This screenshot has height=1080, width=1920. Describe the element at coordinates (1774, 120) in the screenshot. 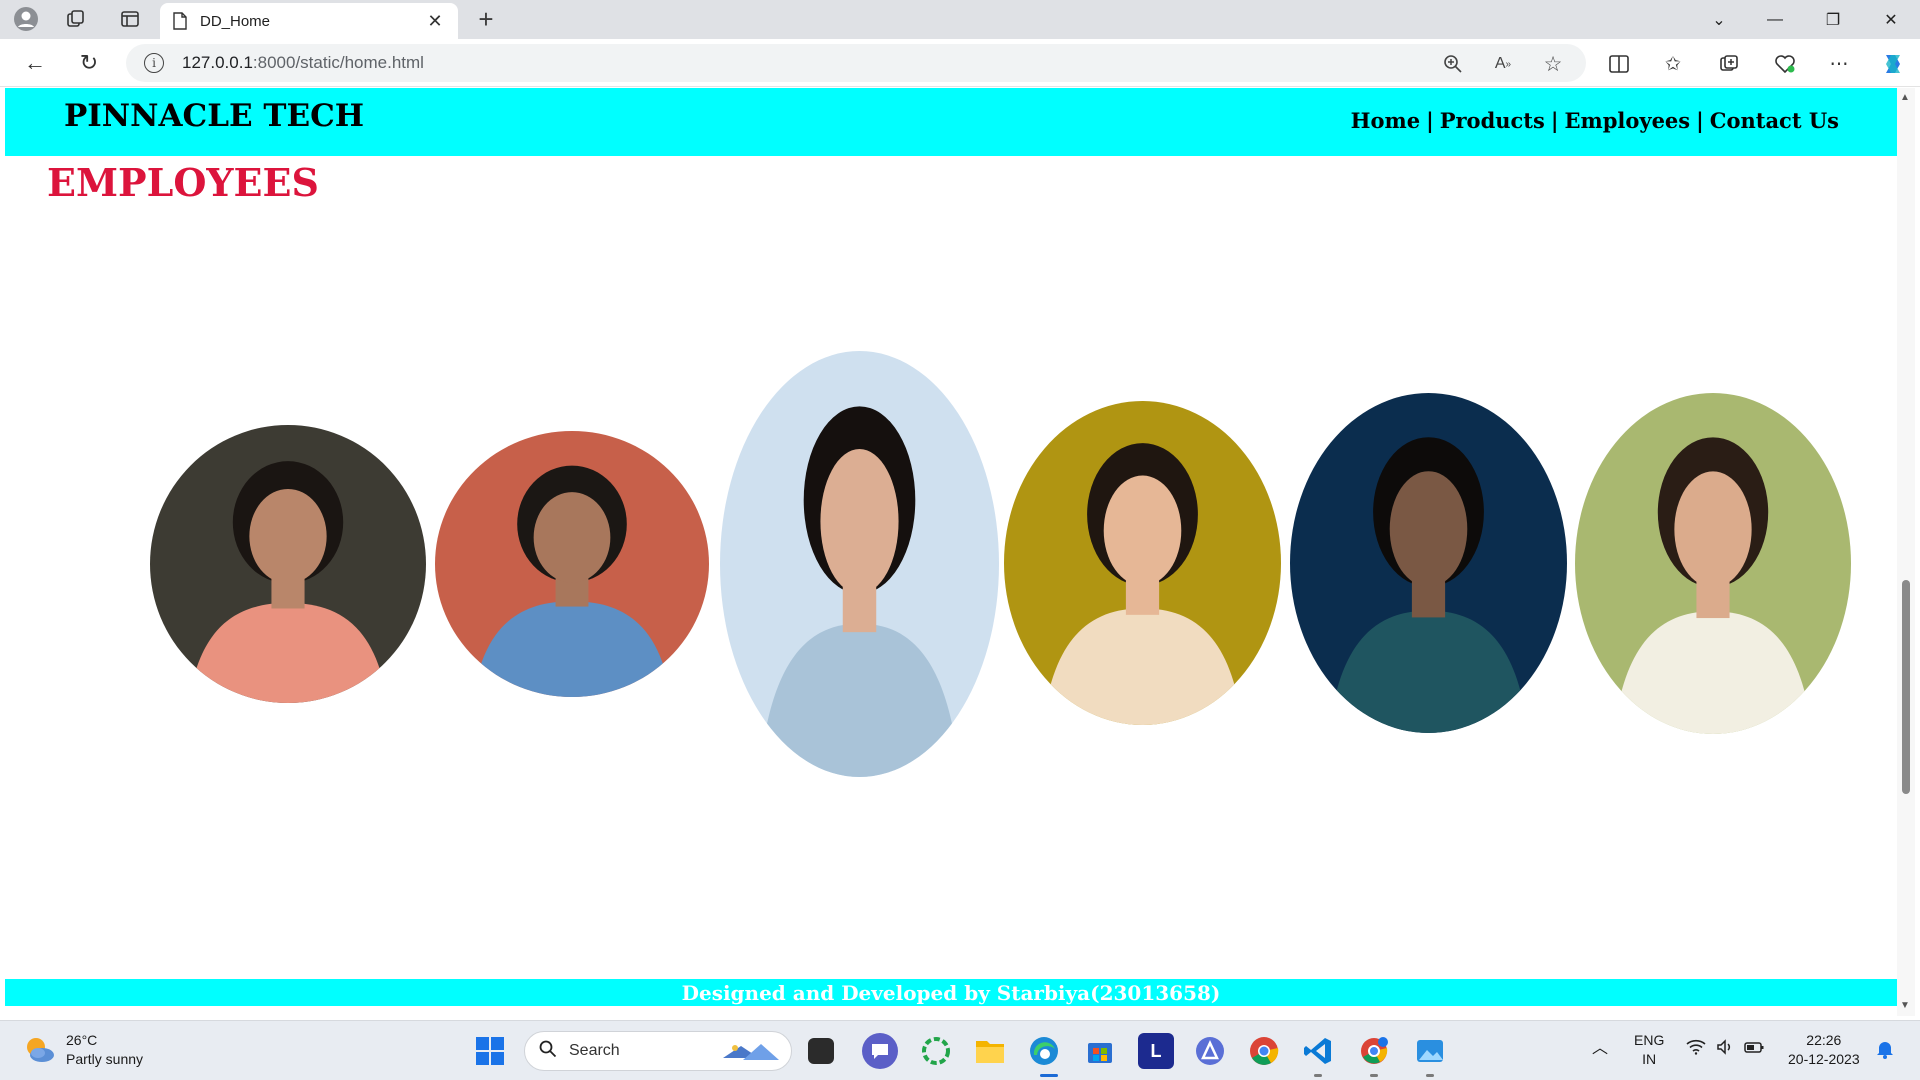

I see `nav-contact-link: Contact Us` at that location.